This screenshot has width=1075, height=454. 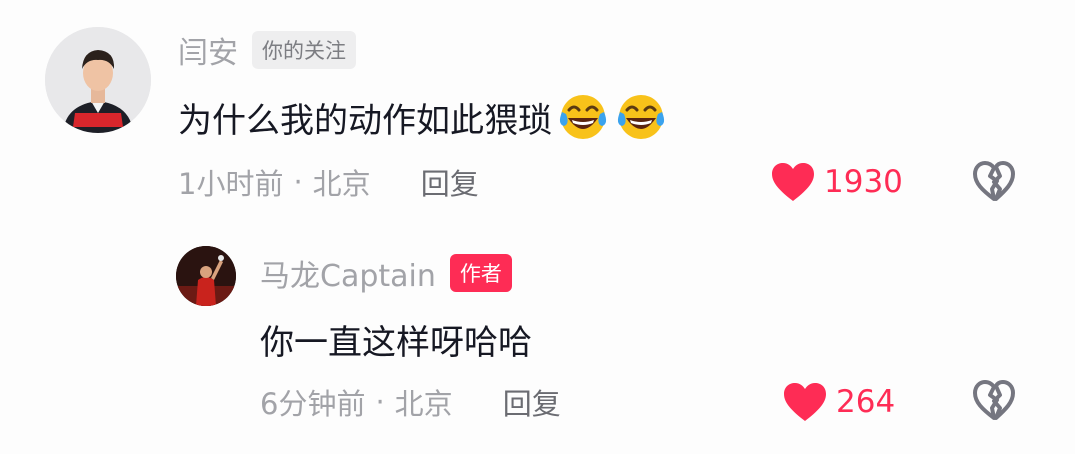 I want to click on like-button: 1930, so click(x=836, y=182).